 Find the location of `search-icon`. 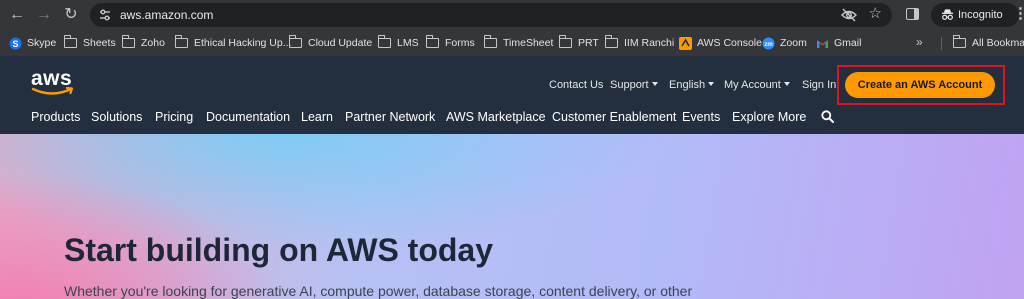

search-icon is located at coordinates (827, 116).